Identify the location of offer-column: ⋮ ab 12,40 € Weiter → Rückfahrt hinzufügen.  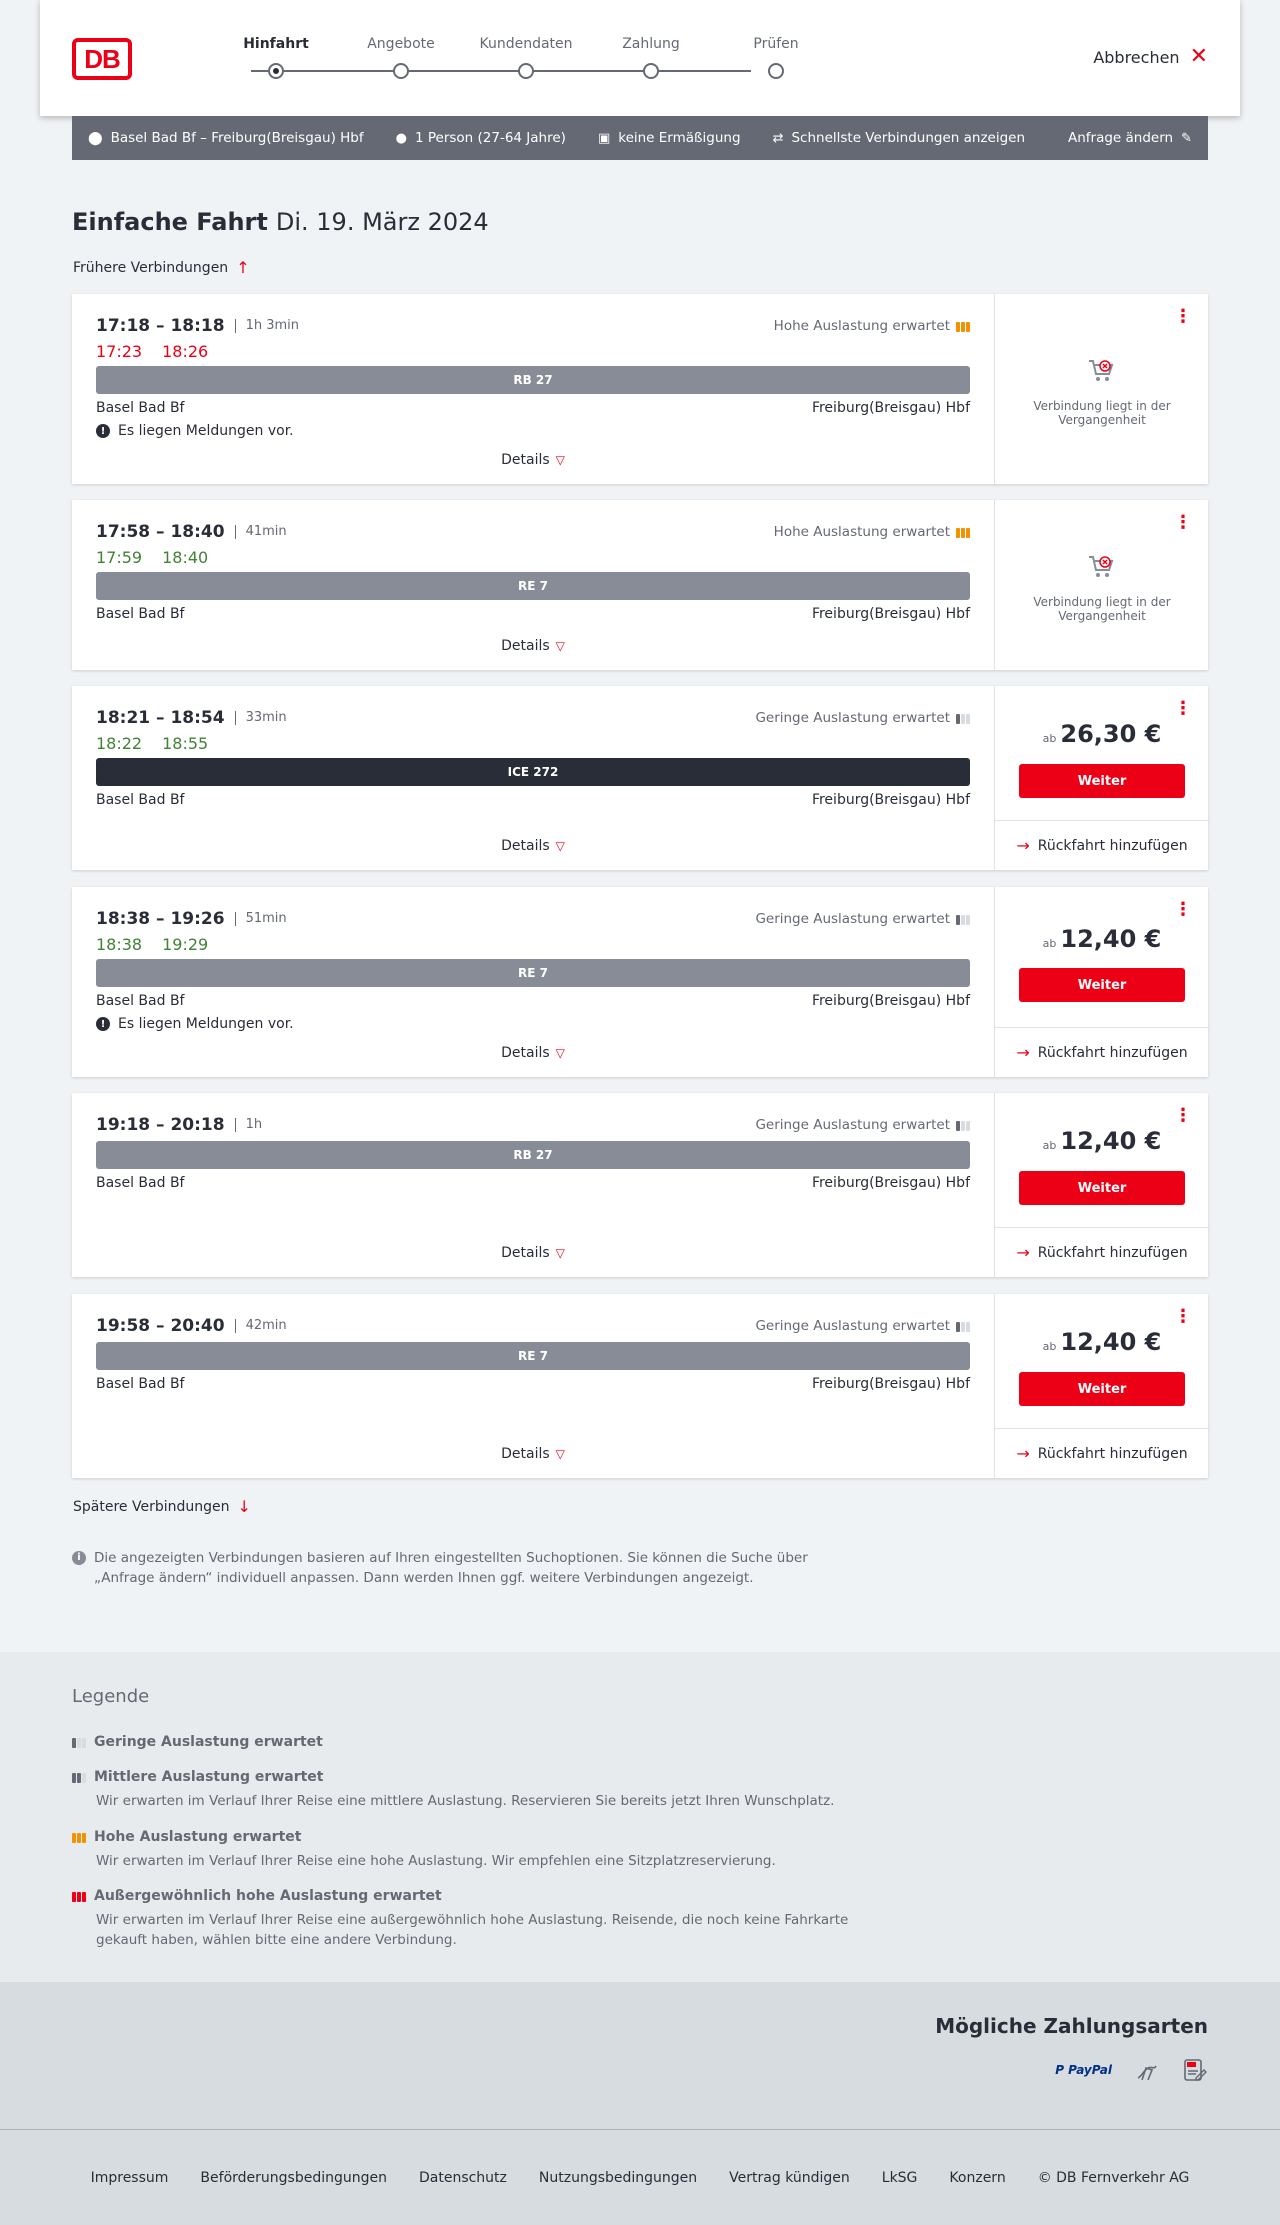
(1101, 1185).